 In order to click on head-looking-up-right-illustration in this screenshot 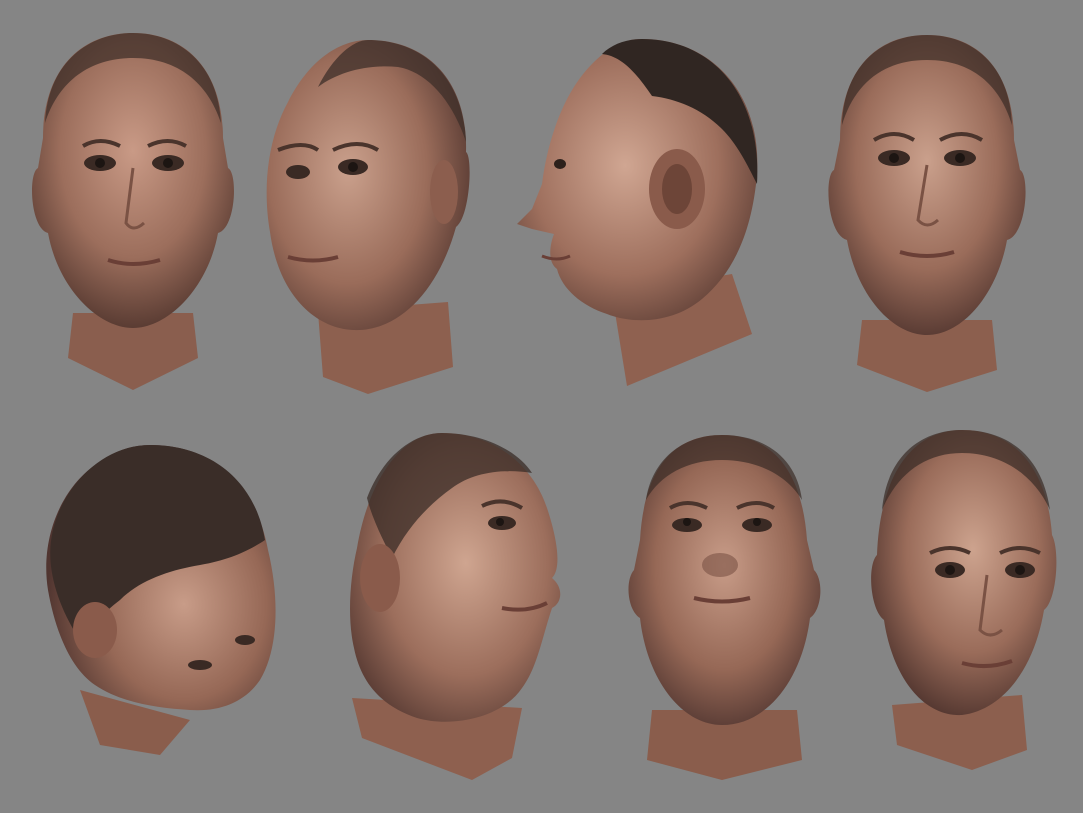, I will do `click(455, 606)`.